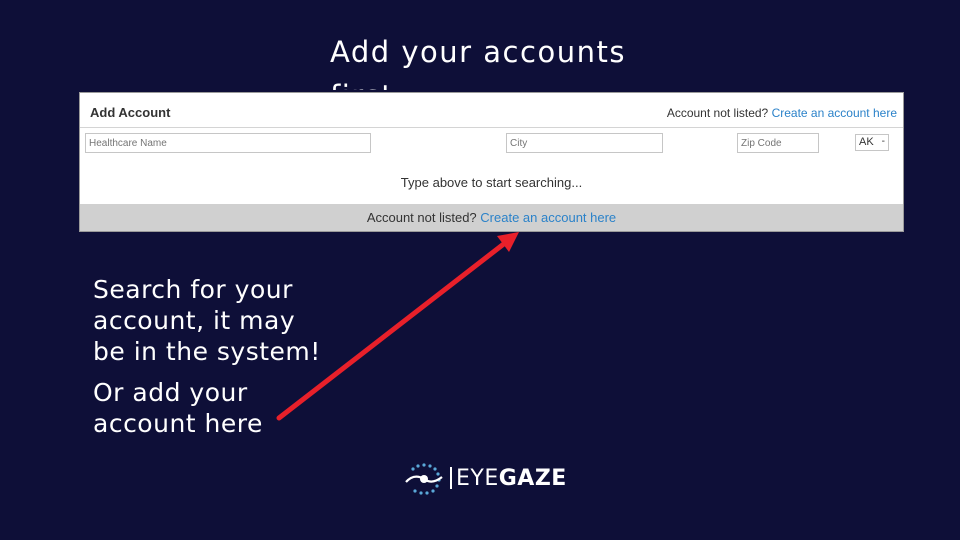 The width and height of the screenshot is (960, 540). I want to click on create-account-link-header: Create an account here, so click(834, 113).